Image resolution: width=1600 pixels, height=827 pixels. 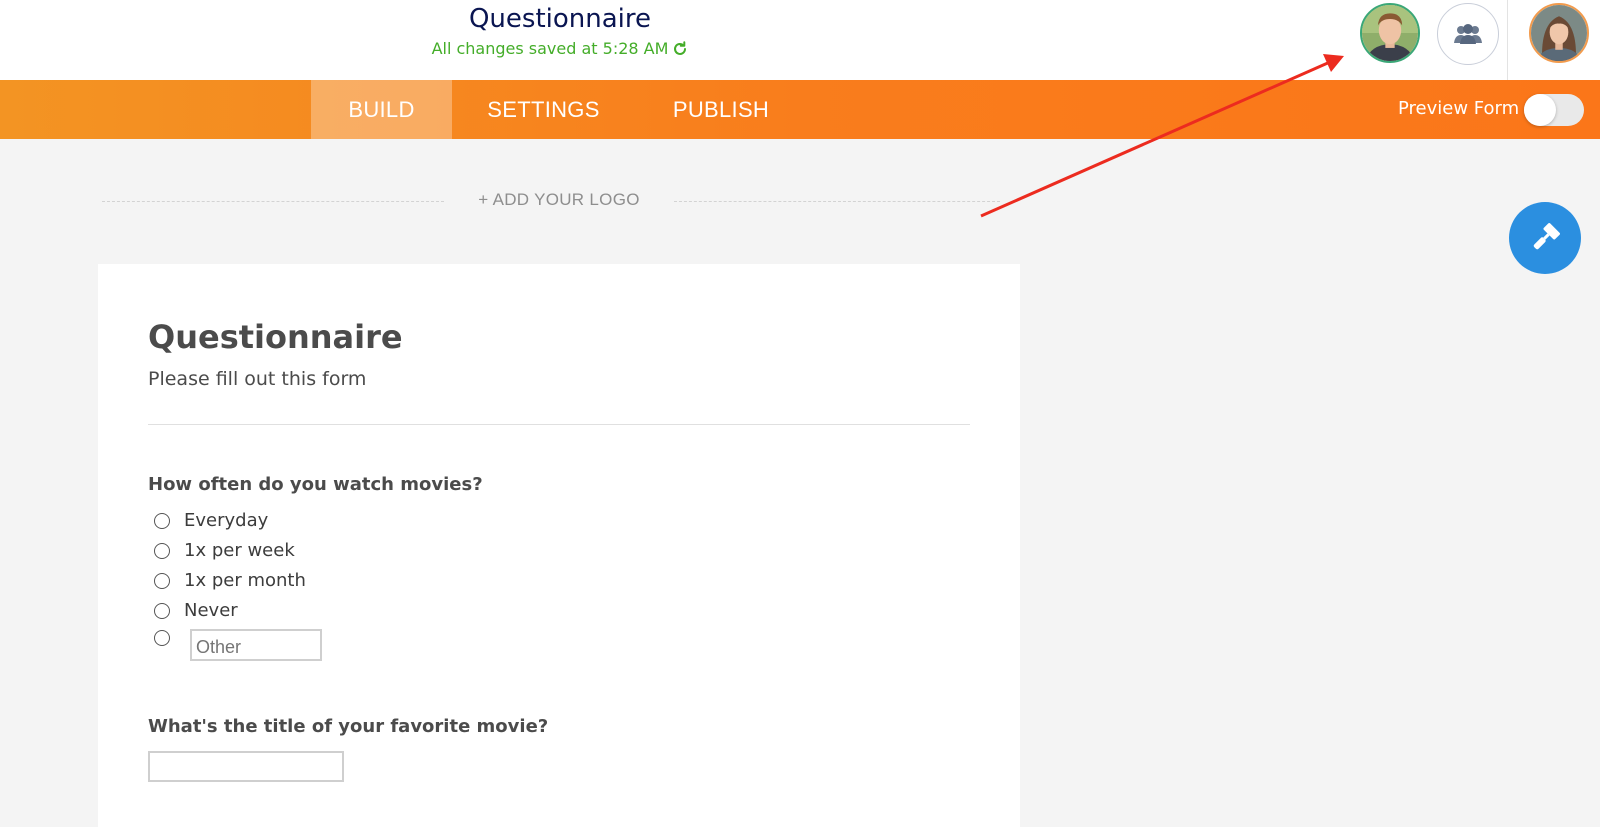 I want to click on tab-build: BUILD, so click(x=381, y=109).